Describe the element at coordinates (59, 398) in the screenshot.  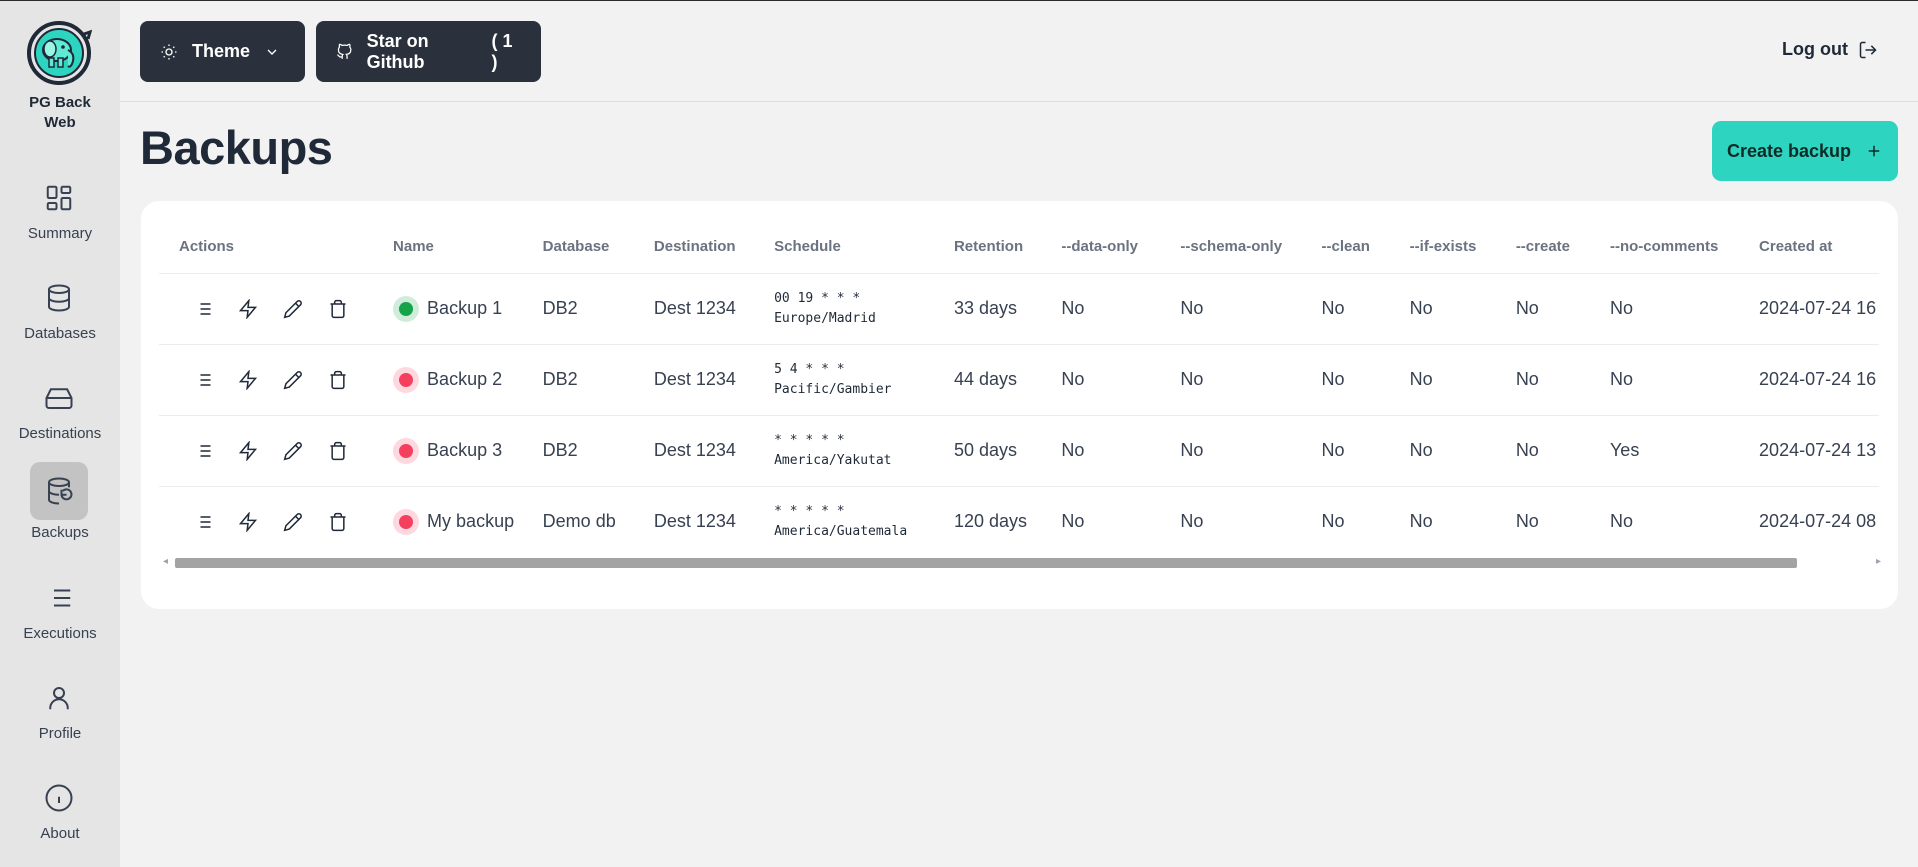
I see `hard-drive-icon` at that location.